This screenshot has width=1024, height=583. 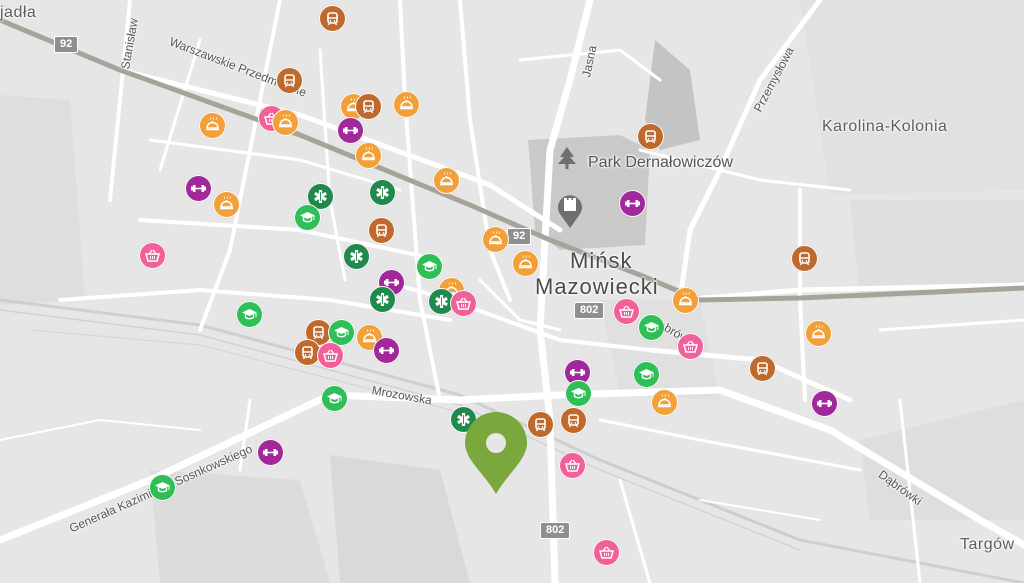 I want to click on area-label-targow: Targów, so click(x=987, y=544).